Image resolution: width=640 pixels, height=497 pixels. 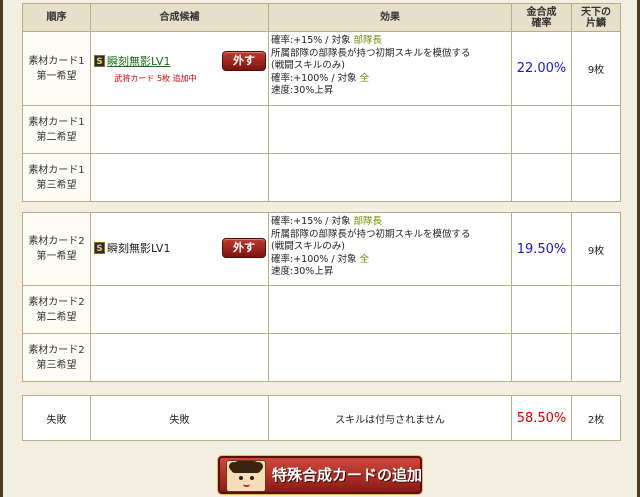 I want to click on rate-value: 19.50%, so click(x=541, y=249).